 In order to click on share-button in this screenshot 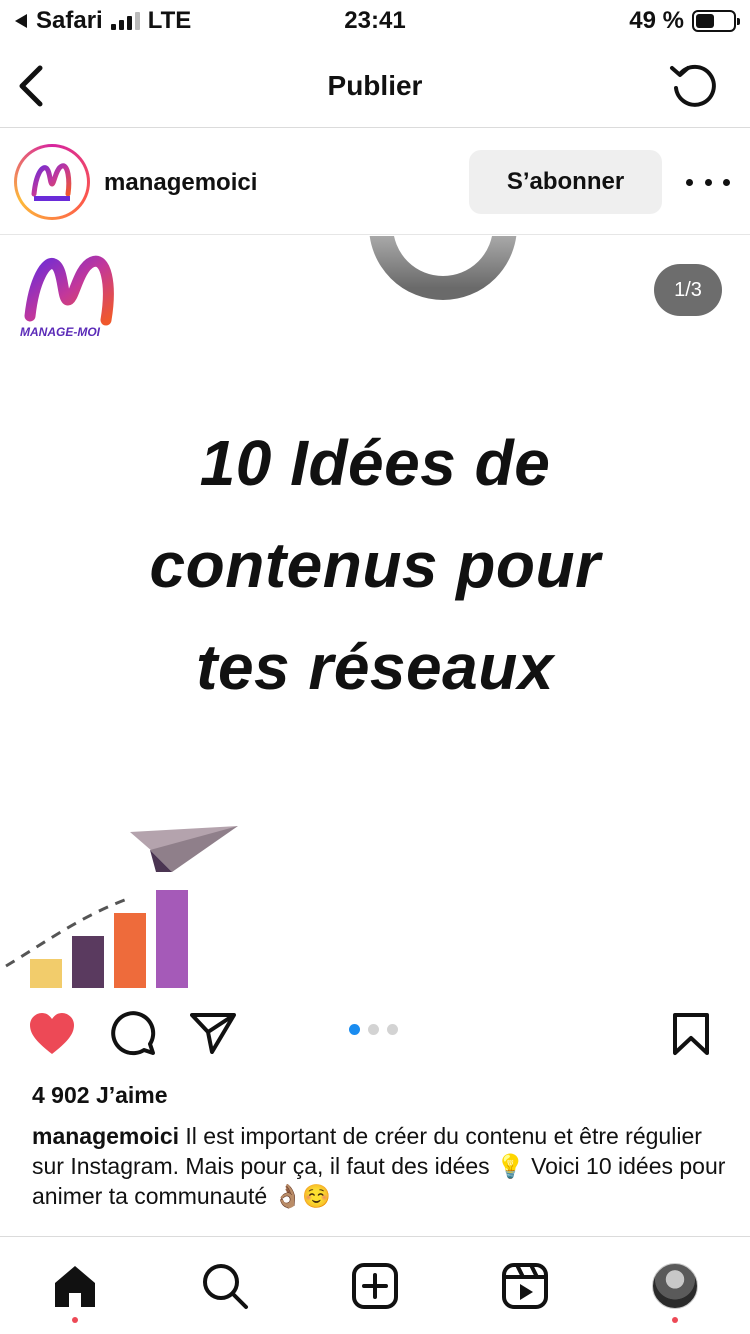, I will do `click(213, 1033)`.